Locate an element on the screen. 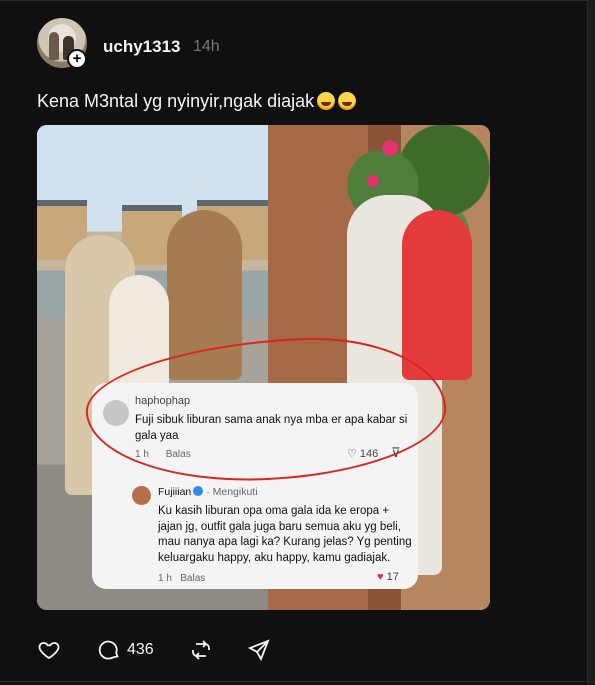  share-button is located at coordinates (259, 650).